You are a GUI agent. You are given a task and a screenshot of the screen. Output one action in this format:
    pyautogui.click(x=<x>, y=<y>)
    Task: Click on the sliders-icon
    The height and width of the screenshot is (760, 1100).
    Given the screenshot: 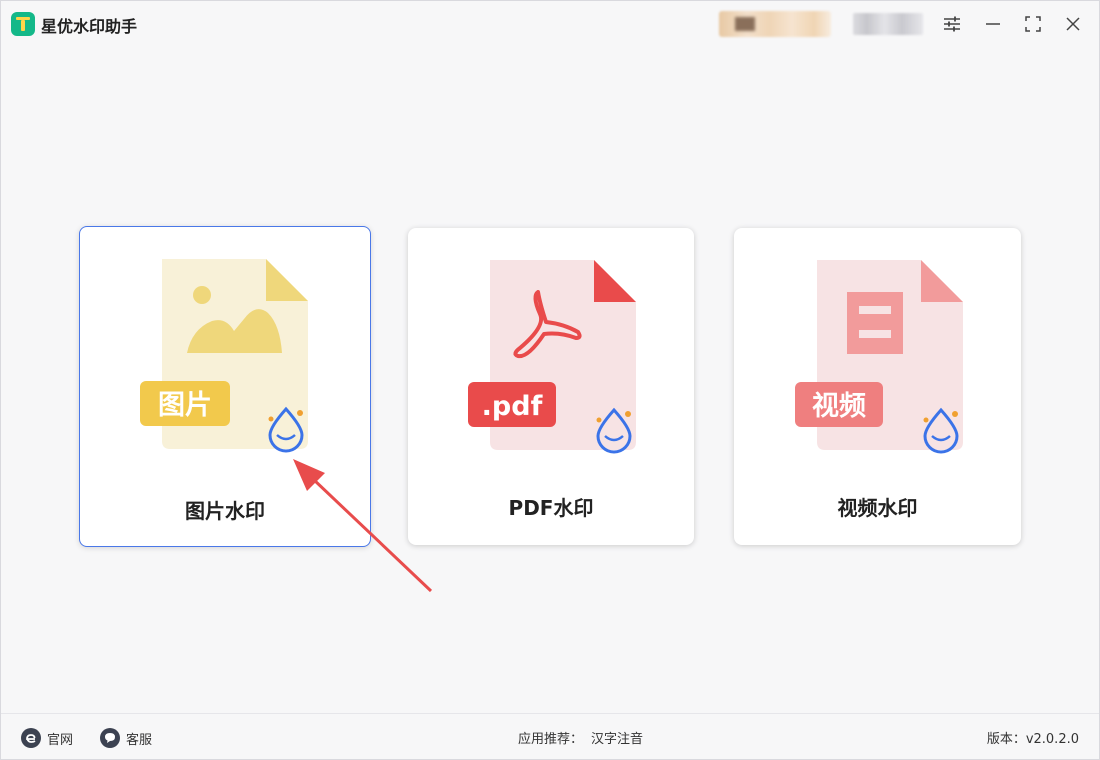 What is the action you would take?
    pyautogui.click(x=952, y=24)
    